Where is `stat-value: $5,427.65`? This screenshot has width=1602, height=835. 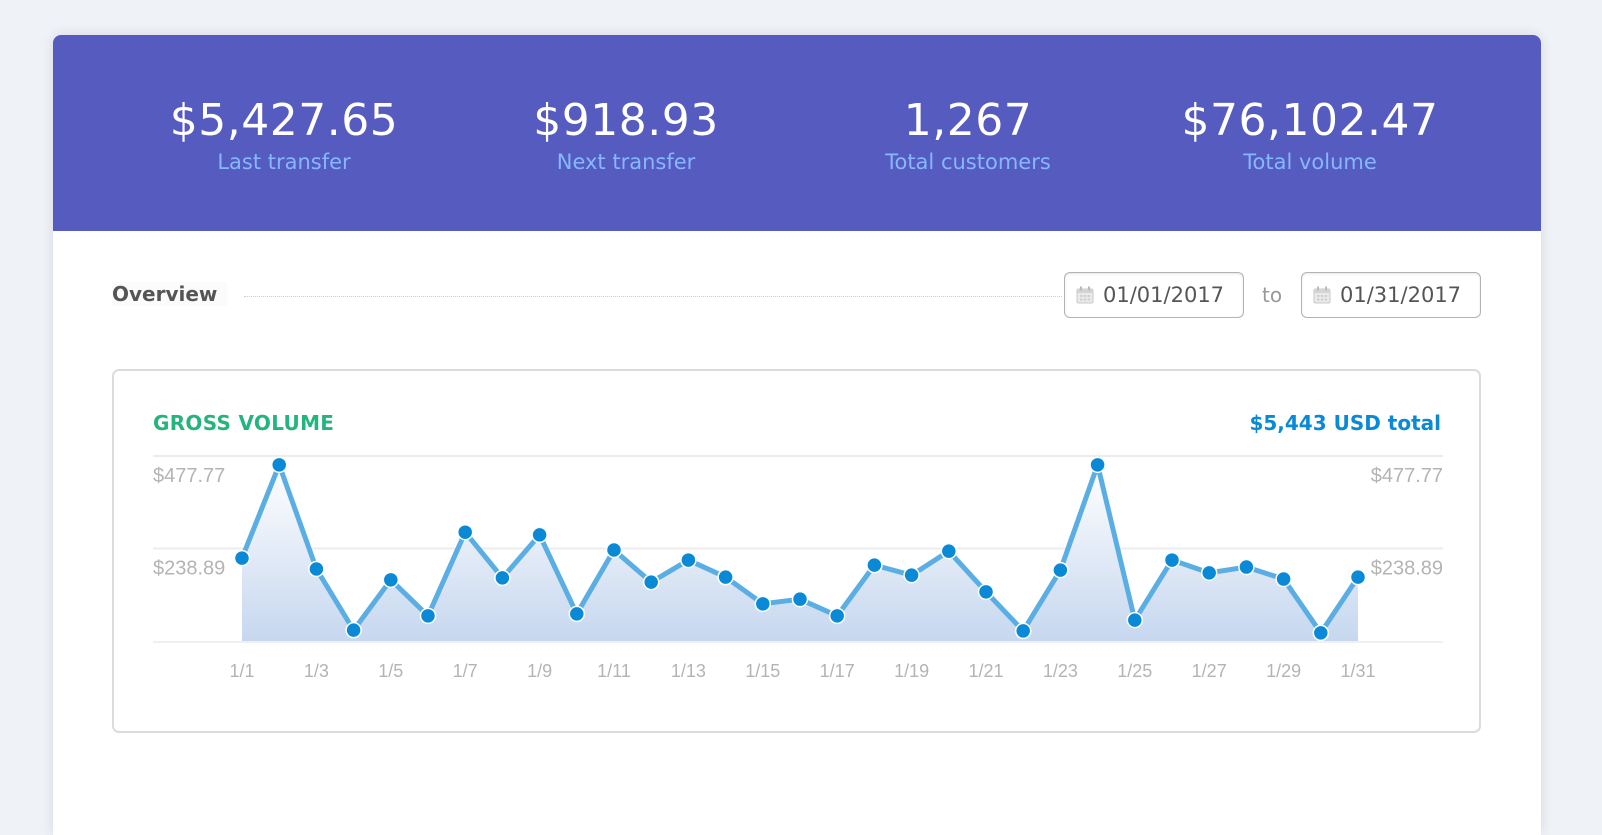
stat-value: $5,427.65 is located at coordinates (284, 120).